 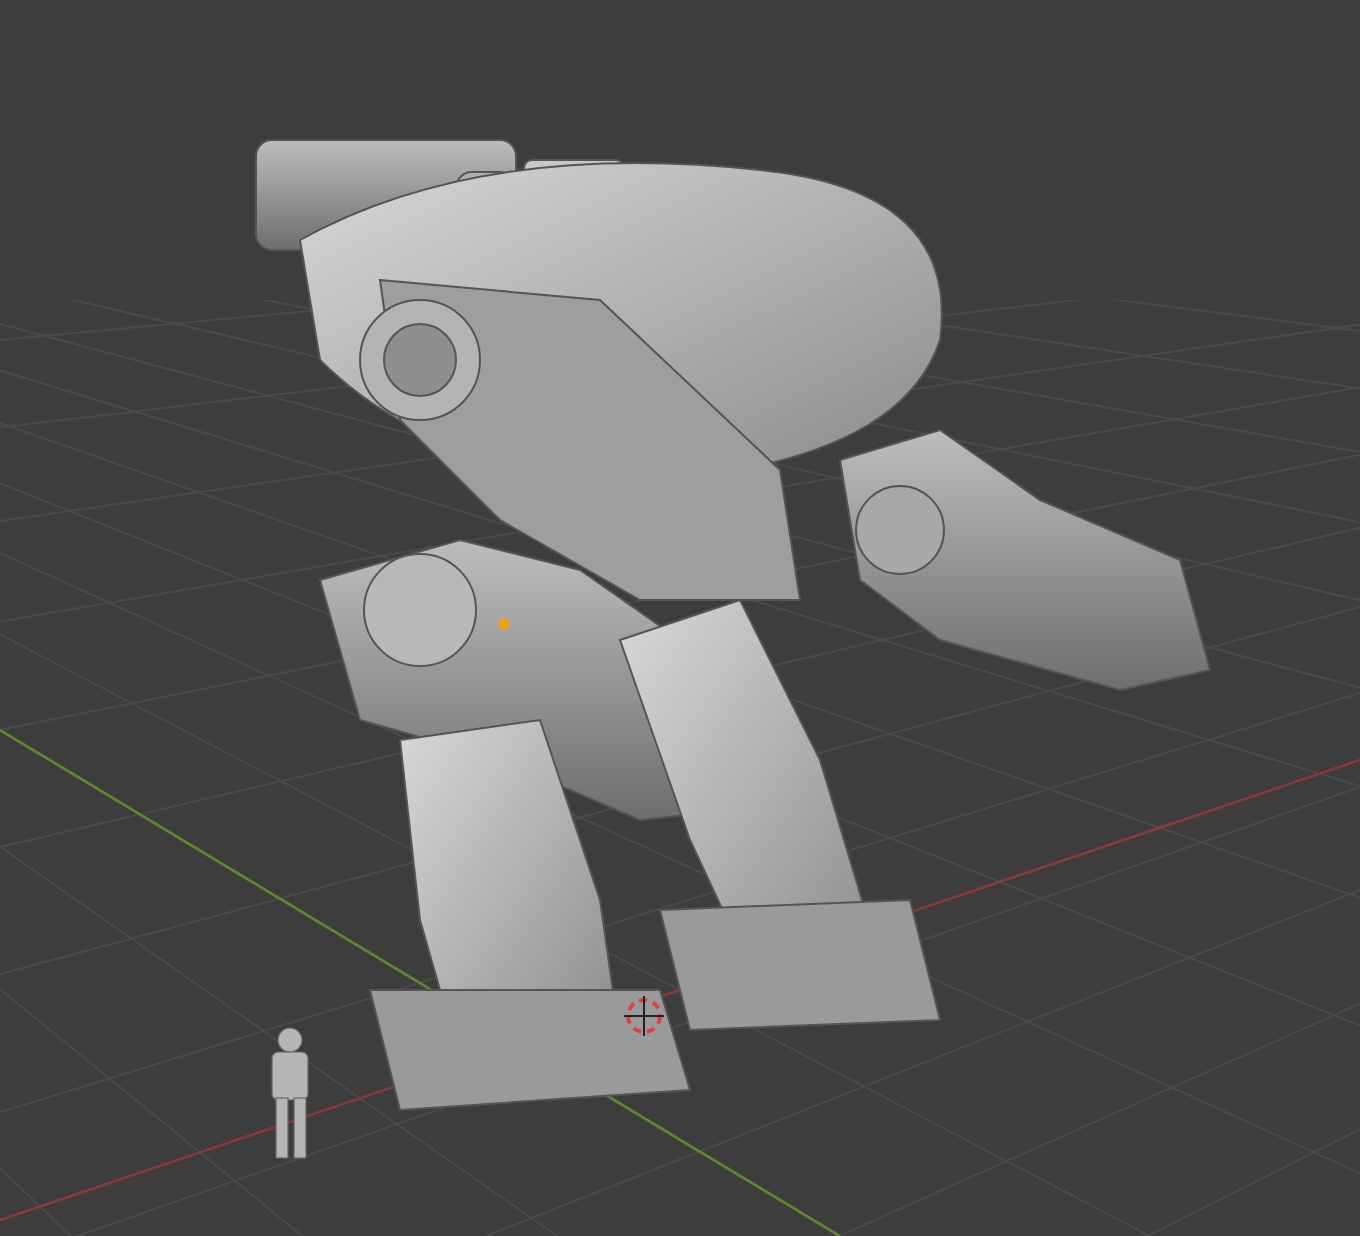 I want to click on soldier-figure-drawing, so click(x=290, y=1093).